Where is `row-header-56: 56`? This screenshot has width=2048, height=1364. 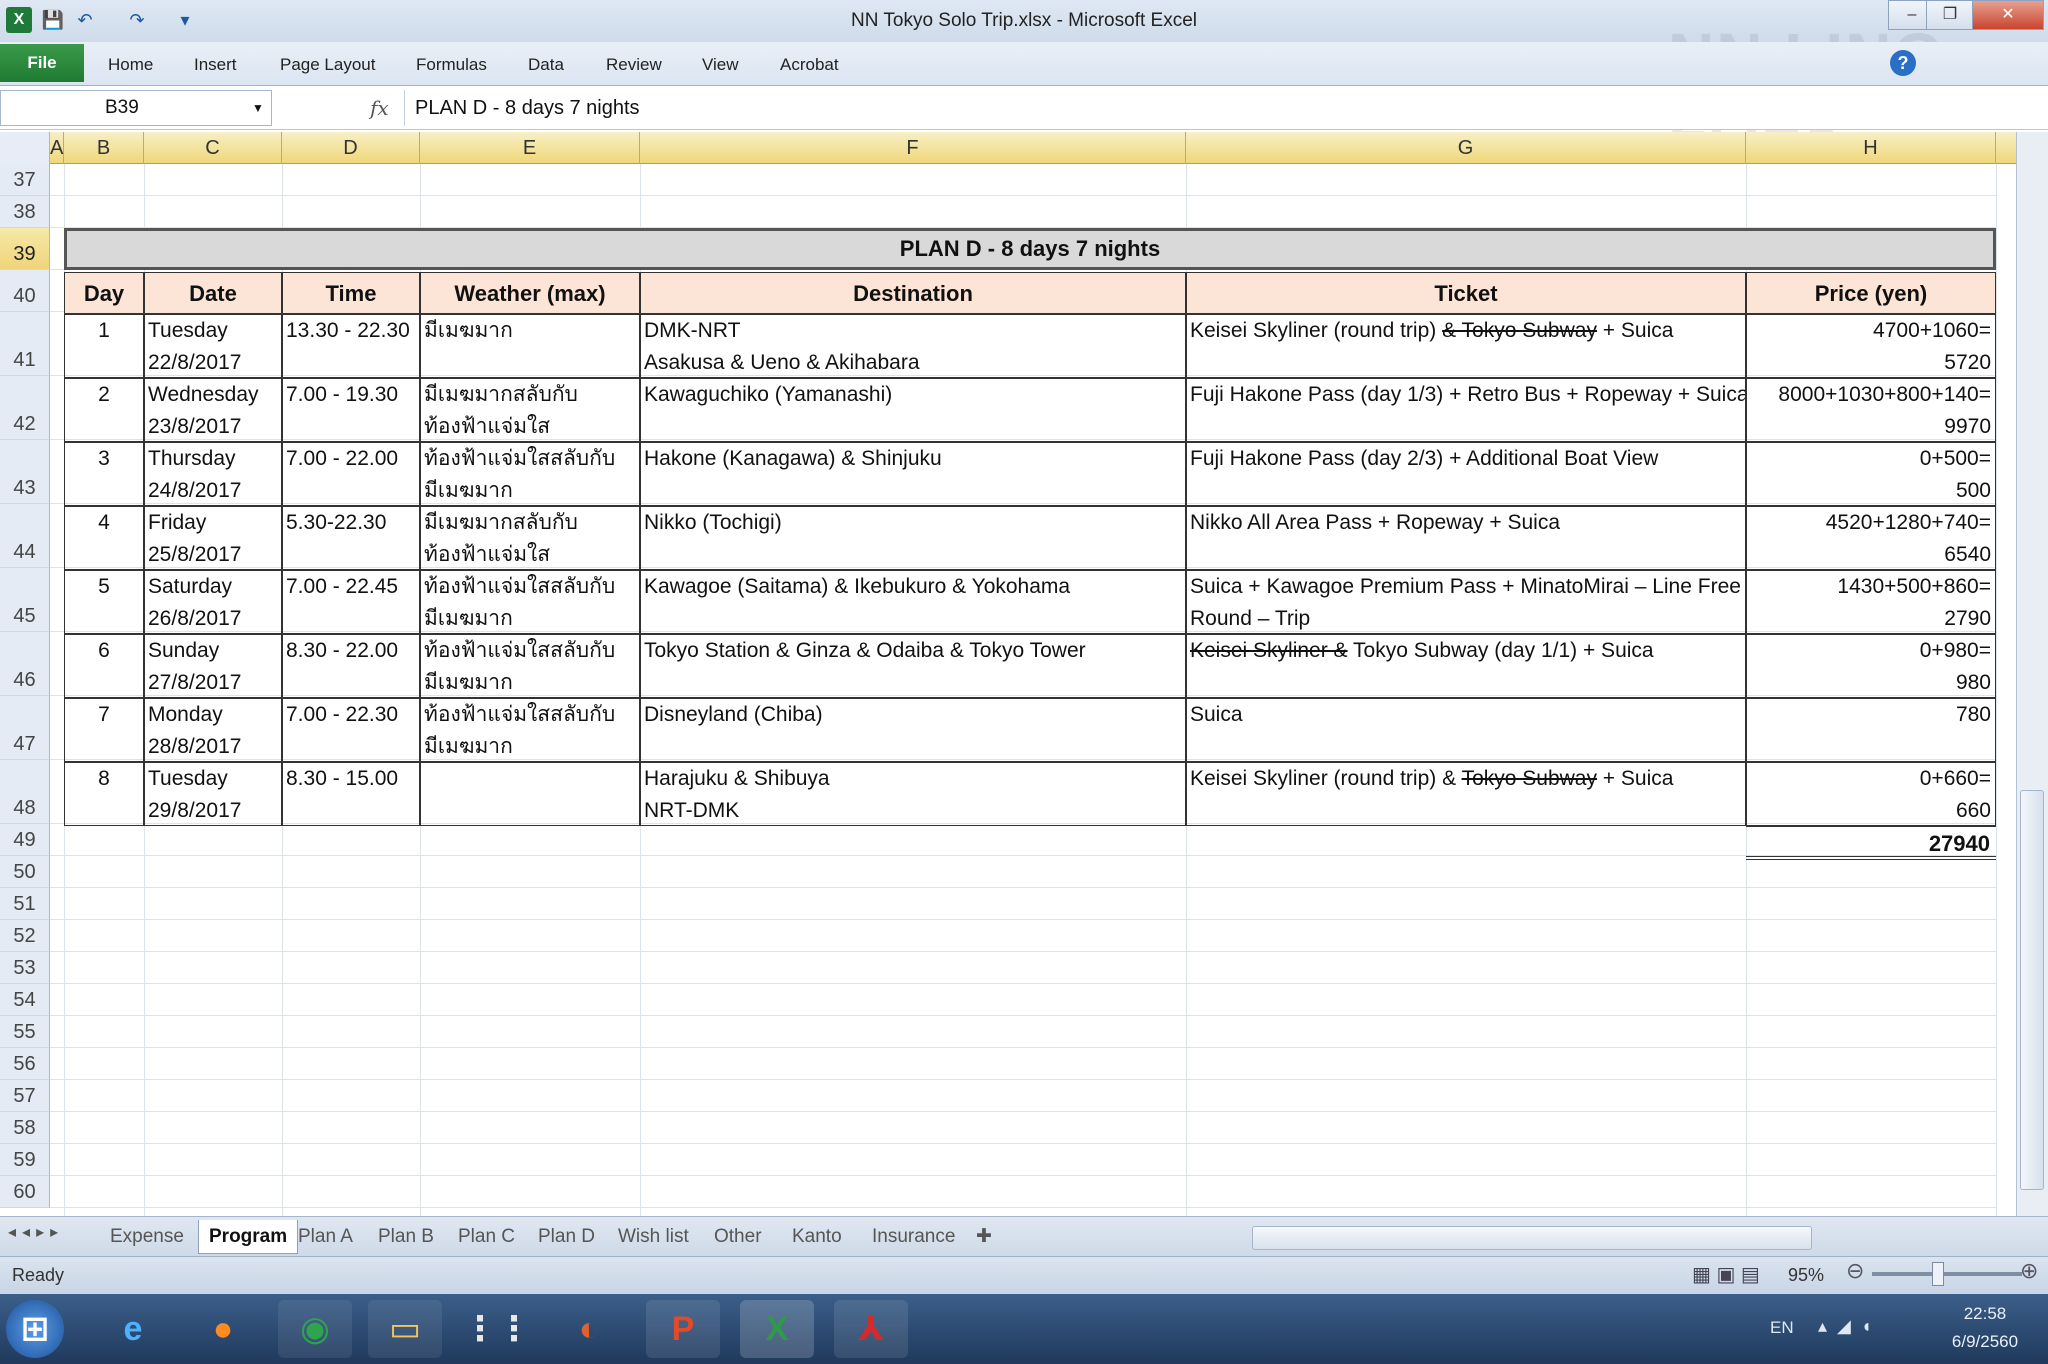 row-header-56: 56 is located at coordinates (25, 1064).